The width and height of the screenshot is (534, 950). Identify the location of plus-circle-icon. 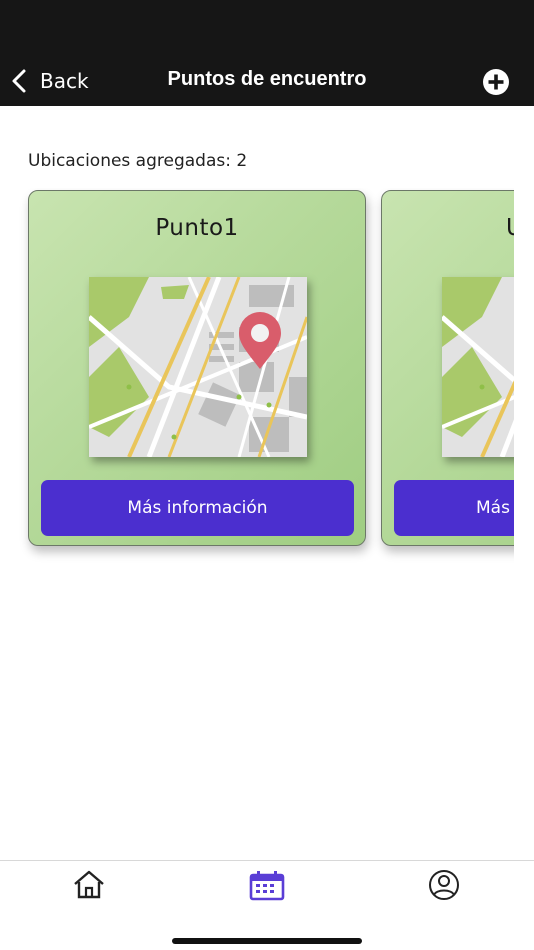
(496, 82).